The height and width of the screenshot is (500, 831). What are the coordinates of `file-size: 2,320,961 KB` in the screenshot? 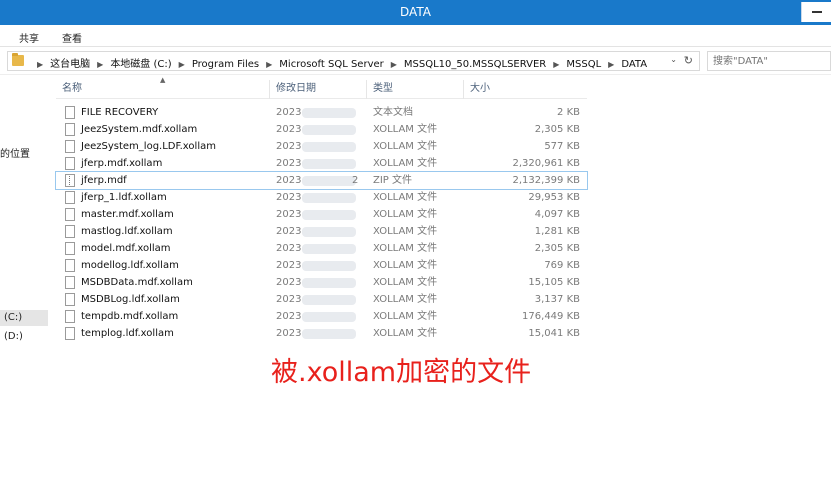 It's located at (546, 163).